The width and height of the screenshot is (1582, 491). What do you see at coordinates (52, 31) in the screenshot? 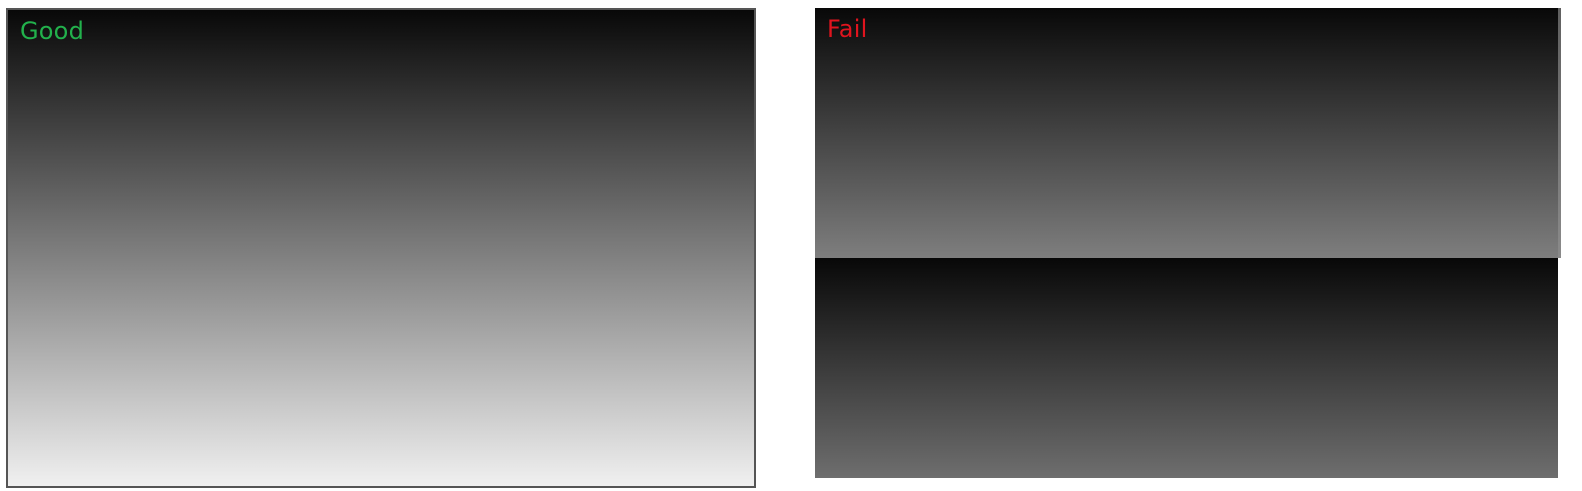
I see `good-label: Good` at bounding box center [52, 31].